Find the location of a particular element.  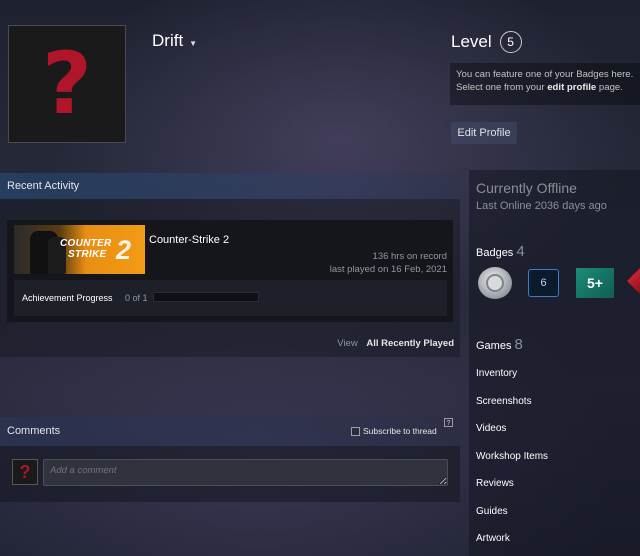

online-status: Currently Offline is located at coordinates (526, 188).